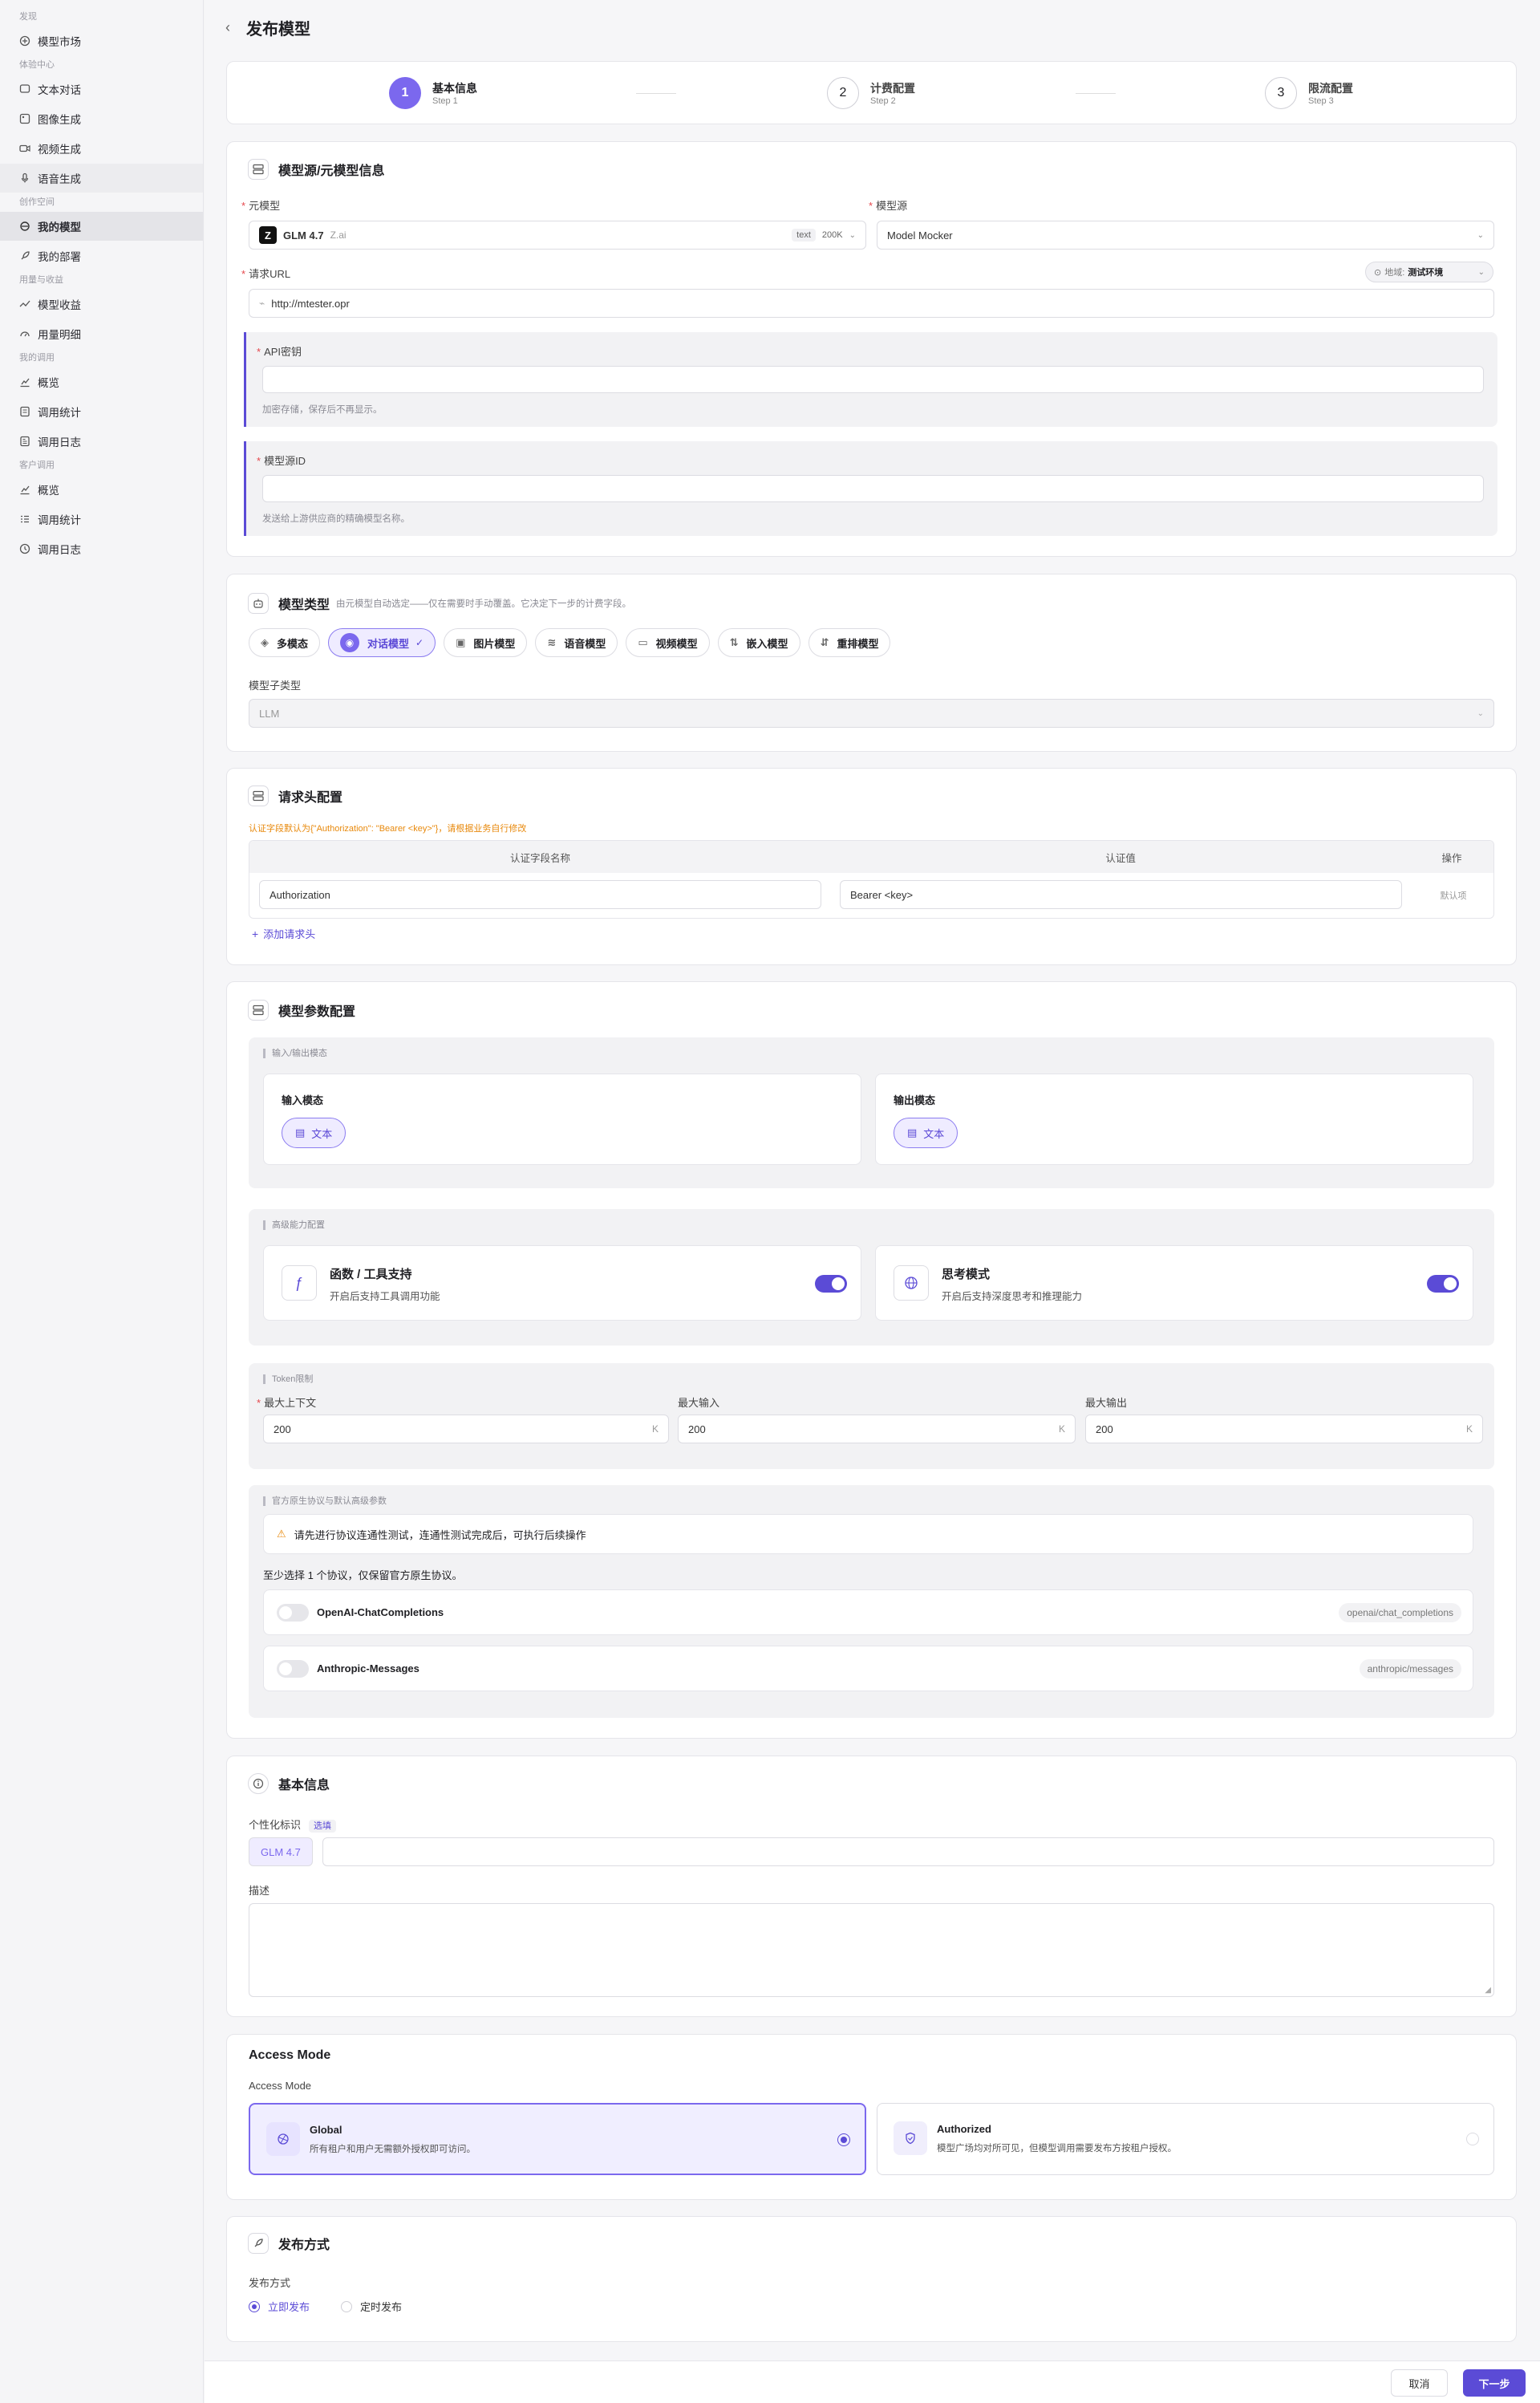 The image size is (1540, 2403). I want to click on protocol-name: Anthropic-Messages, so click(368, 1668).